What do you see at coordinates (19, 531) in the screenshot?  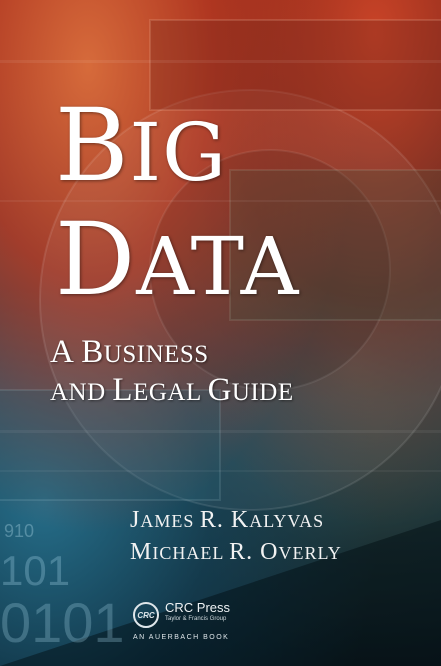 I see `binary-digits-1: 910` at bounding box center [19, 531].